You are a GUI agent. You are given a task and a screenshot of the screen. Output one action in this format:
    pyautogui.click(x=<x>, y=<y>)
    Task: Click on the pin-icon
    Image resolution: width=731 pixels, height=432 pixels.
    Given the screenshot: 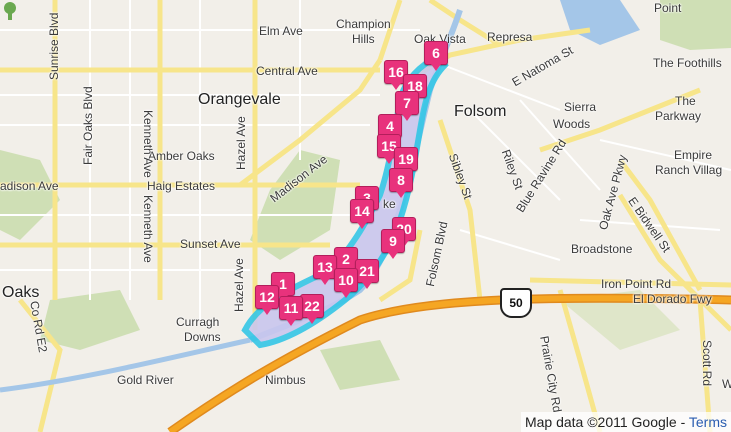 What is the action you would take?
    pyautogui.click(x=10, y=11)
    